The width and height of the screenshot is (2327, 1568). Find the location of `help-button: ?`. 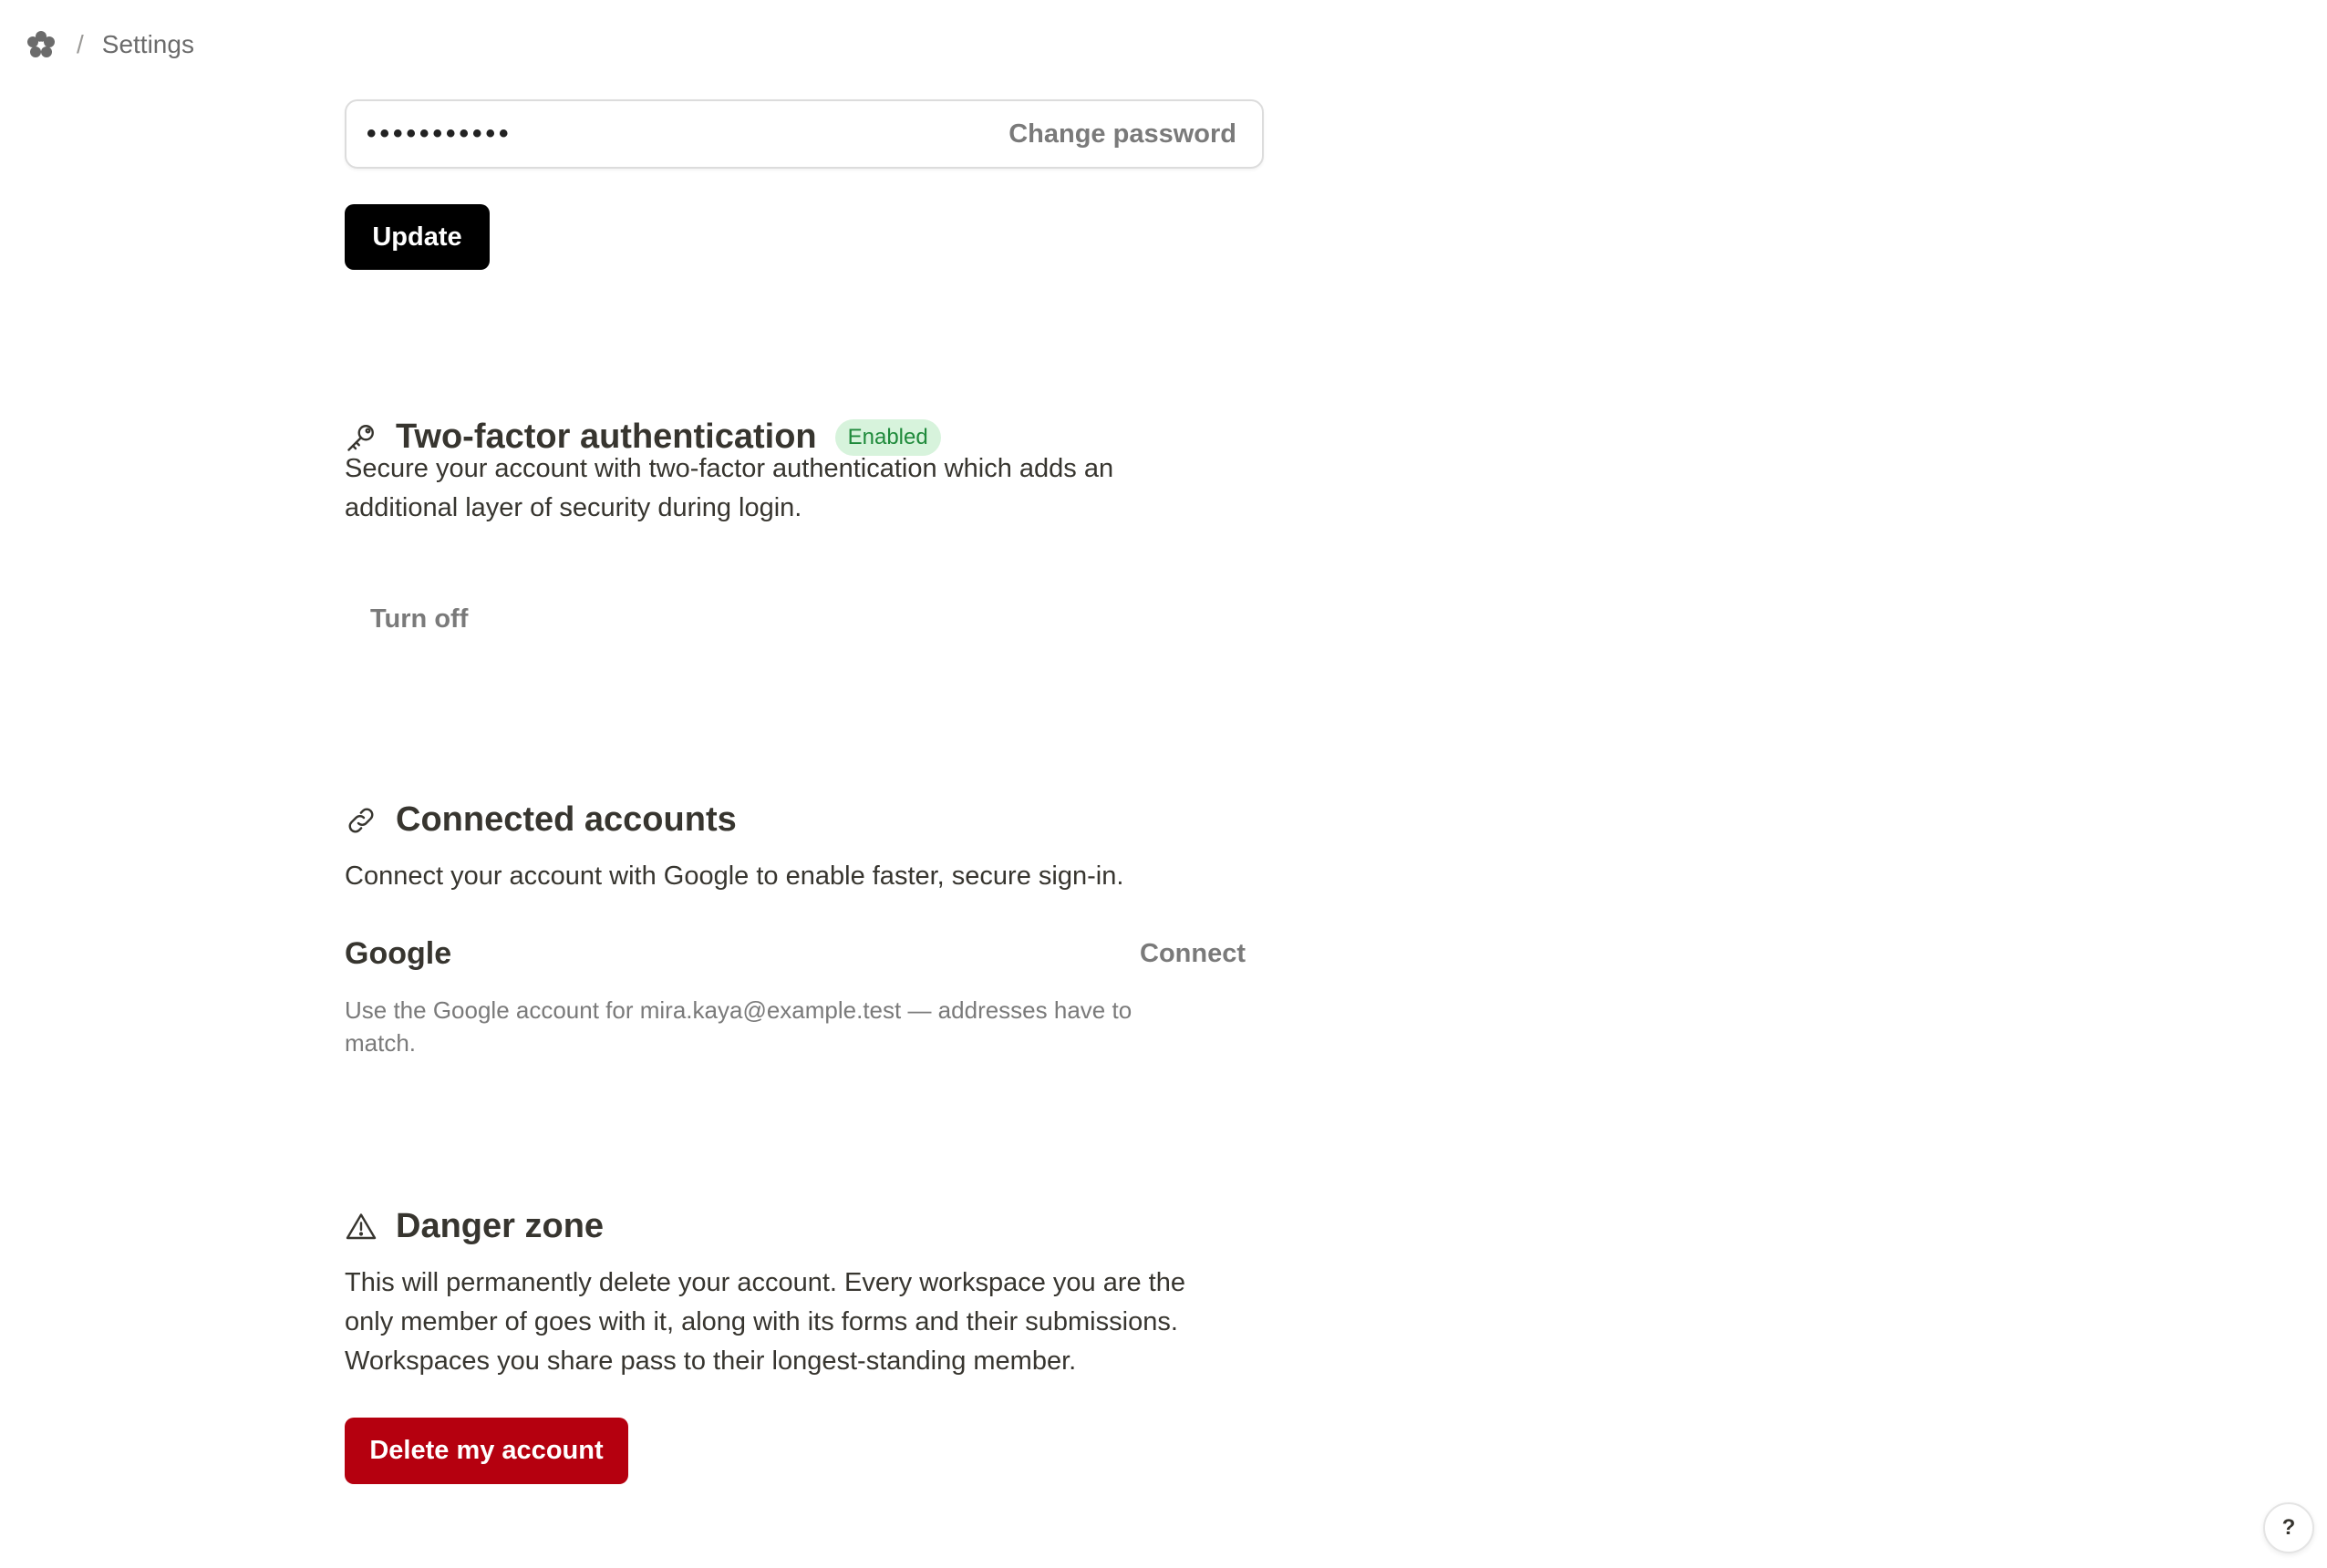

help-button: ? is located at coordinates (2288, 1527).